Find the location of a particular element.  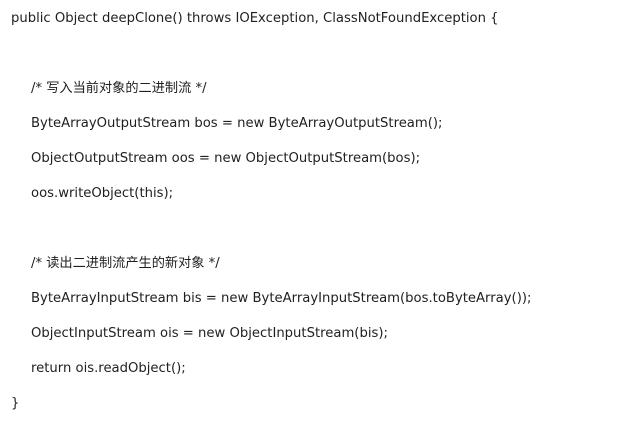

return-statement-line: return ois.readObject(); is located at coordinates (108, 368).